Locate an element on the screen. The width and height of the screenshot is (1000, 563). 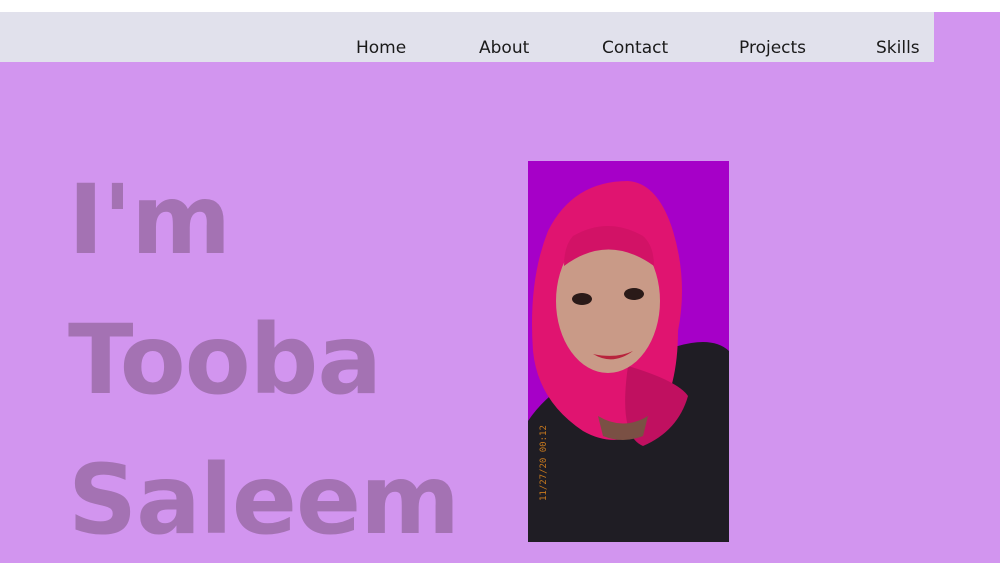
headline-line-last-name: Saleem is located at coordinates (264, 500).